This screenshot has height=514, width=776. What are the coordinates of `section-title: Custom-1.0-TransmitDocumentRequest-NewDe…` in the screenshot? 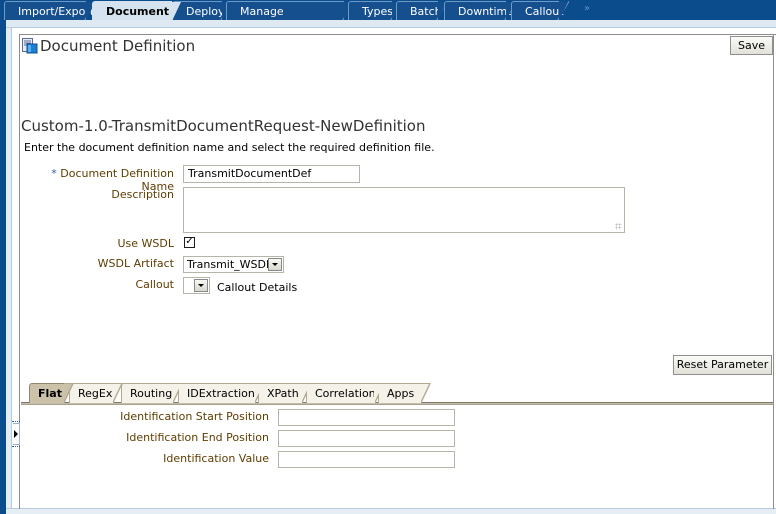 It's located at (223, 126).